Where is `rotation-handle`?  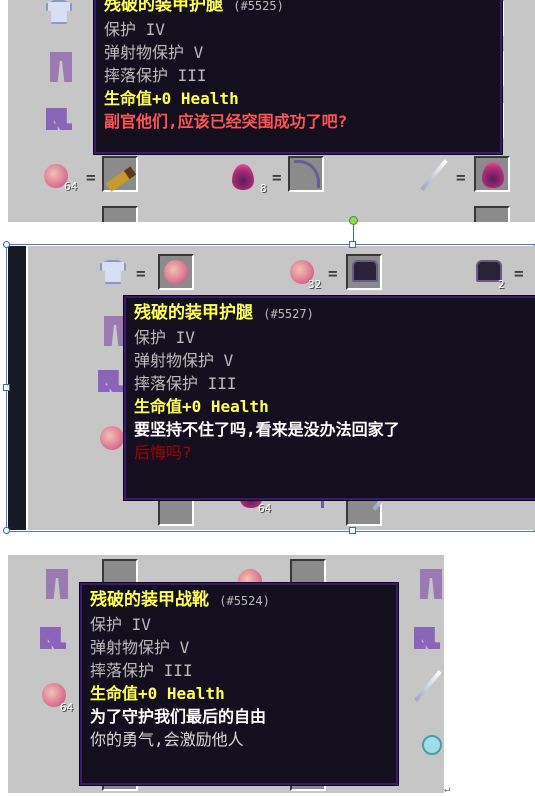 rotation-handle is located at coordinates (353, 220).